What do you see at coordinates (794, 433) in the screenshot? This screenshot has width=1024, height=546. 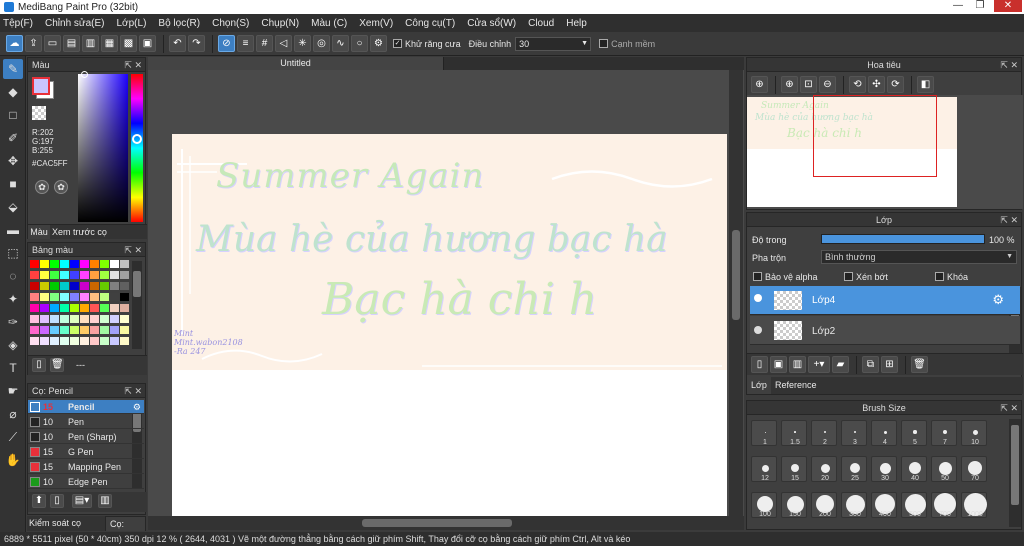 I see `brush-size-cell: 1.5` at bounding box center [794, 433].